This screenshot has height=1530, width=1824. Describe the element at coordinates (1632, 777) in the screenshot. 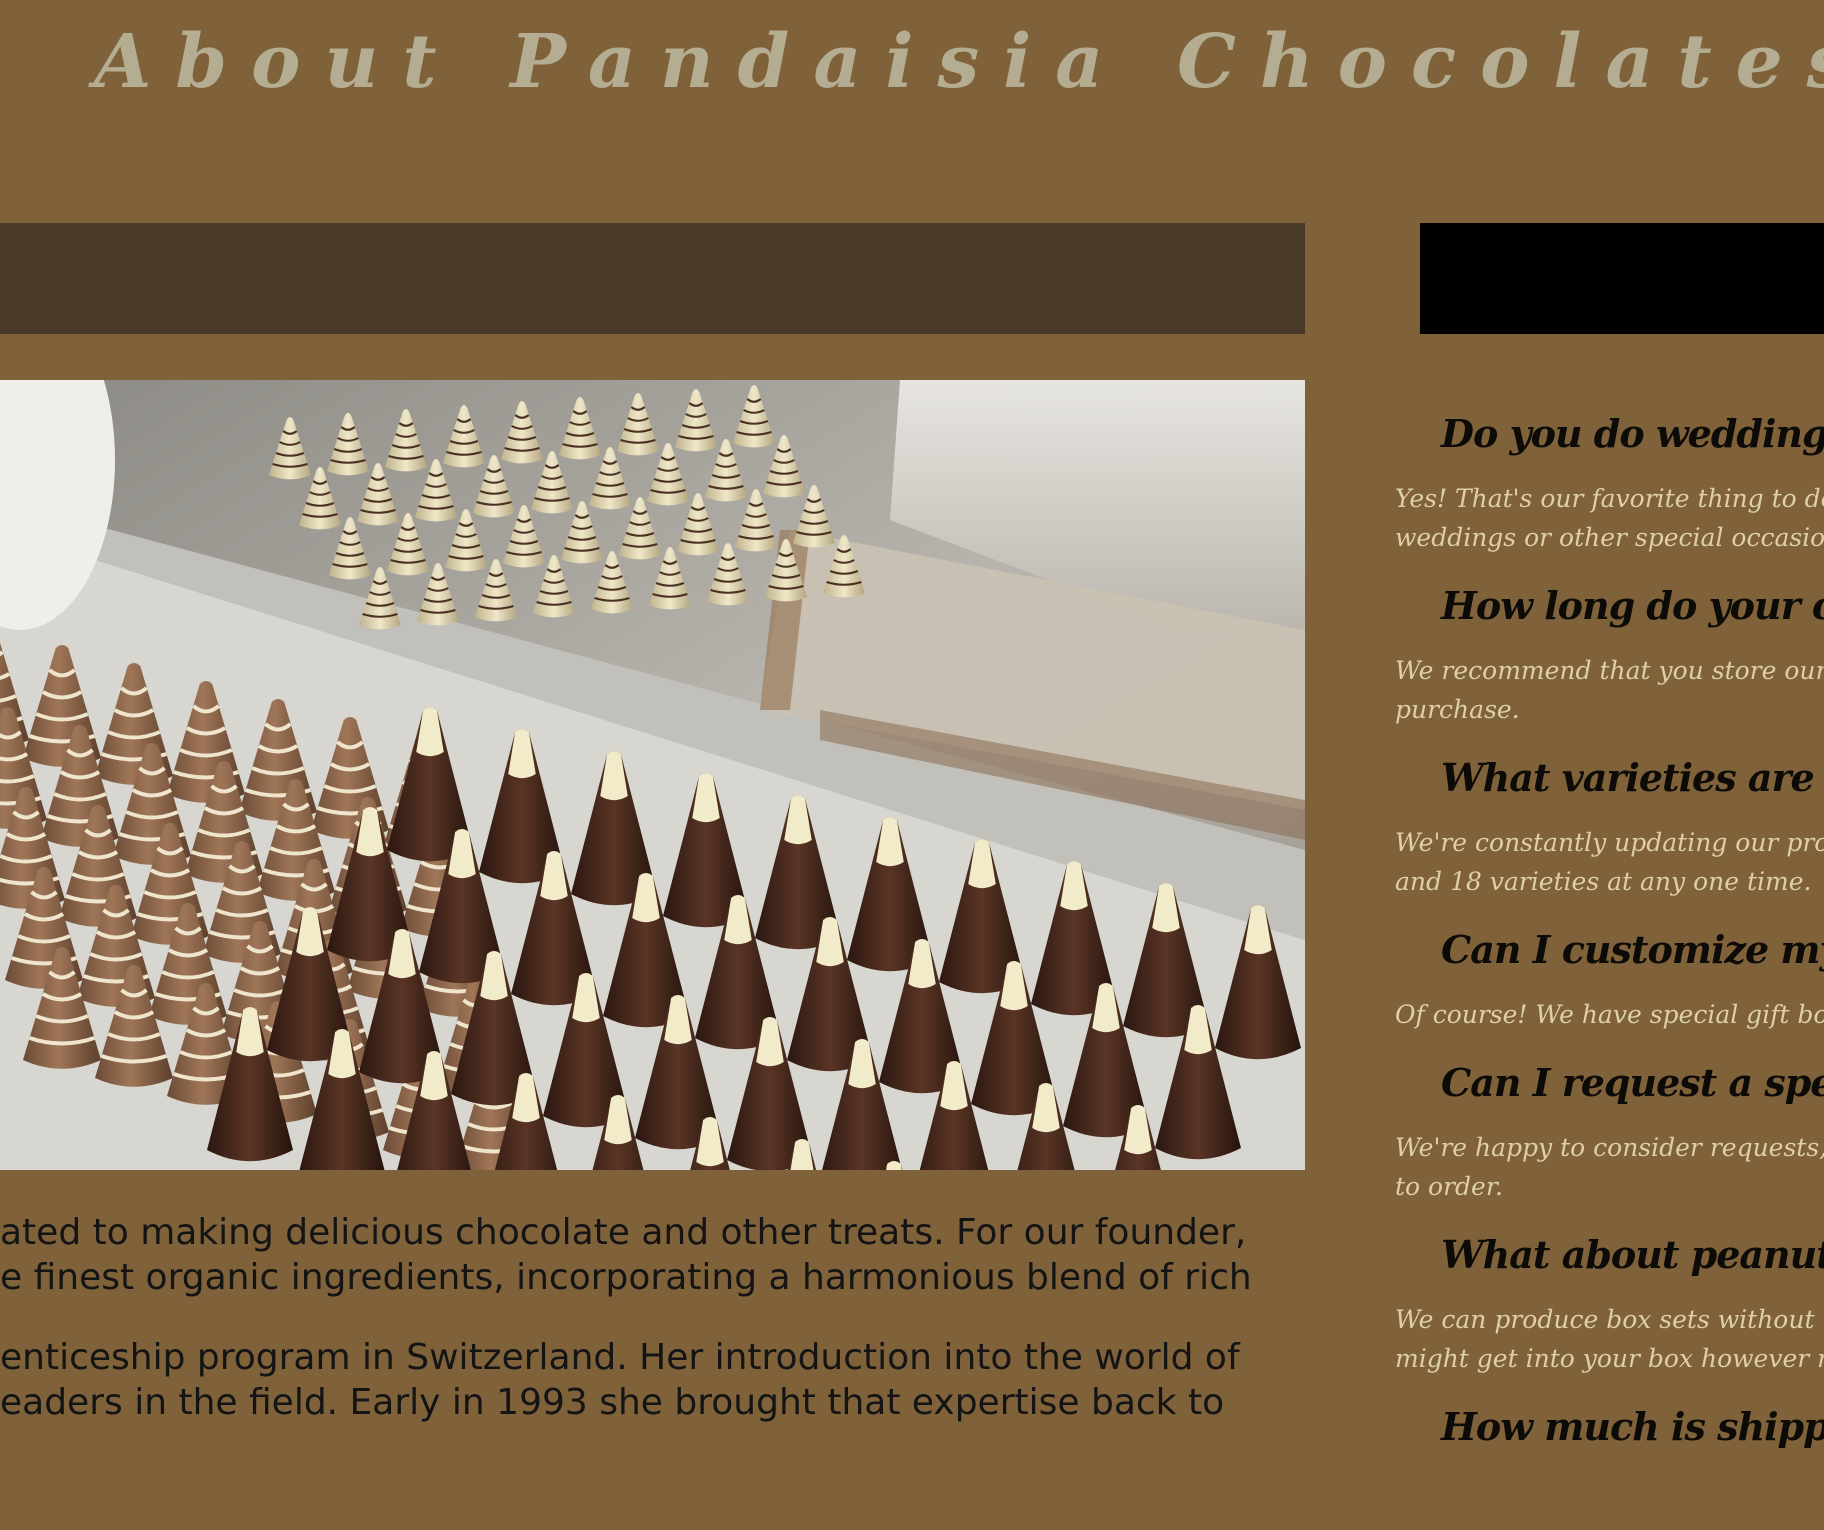

I see `faq-question: What varieties are you se` at that location.